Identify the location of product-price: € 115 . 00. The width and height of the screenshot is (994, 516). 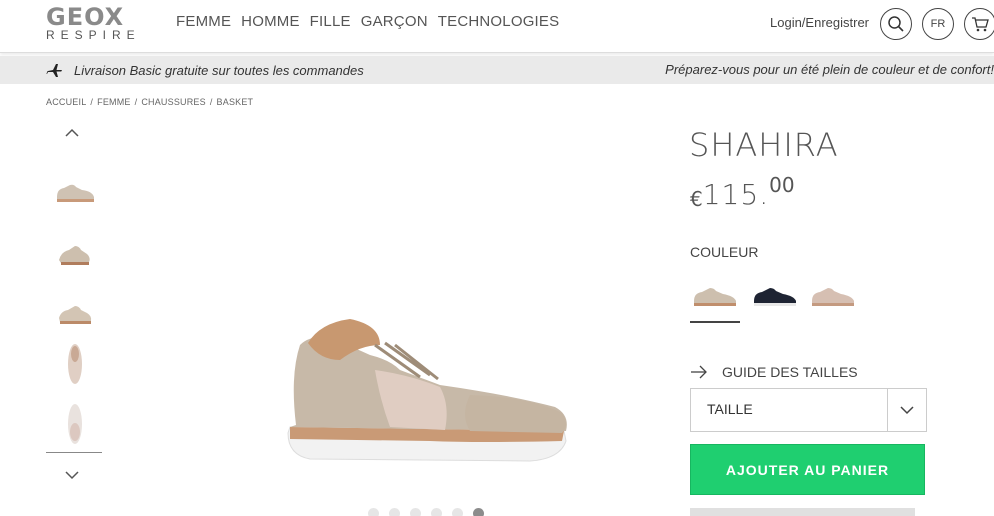
(742, 192).